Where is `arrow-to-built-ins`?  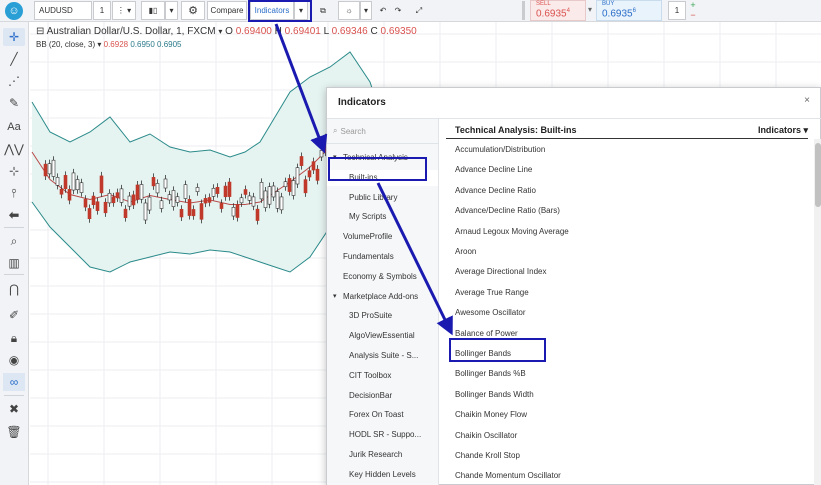
arrow-to-built-ins is located at coordinates (301, 88).